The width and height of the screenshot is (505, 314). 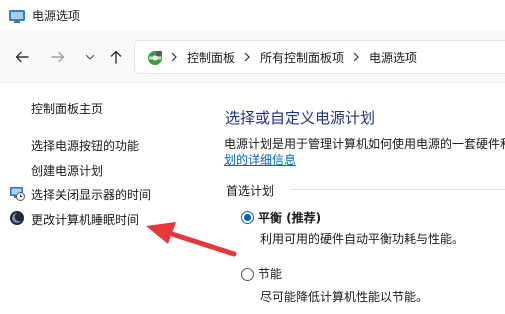 I want to click on breadcrumb-all-items: 所有控制面板项, so click(x=302, y=57).